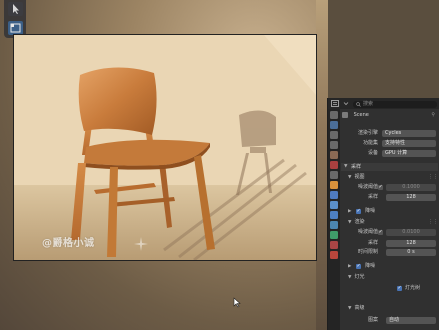 Image resolution: width=439 pixels, height=330 pixels. What do you see at coordinates (334, 225) in the screenshot?
I see `constraints-tab-icon` at bounding box center [334, 225].